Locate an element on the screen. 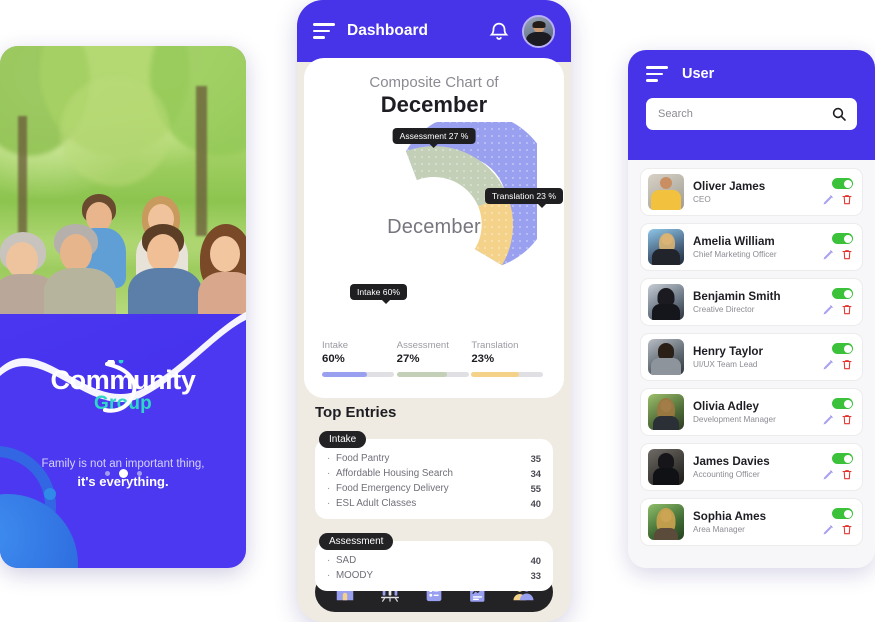 Image resolution: width=875 pixels, height=622 pixels. table-row: Olivia Adley Development Manager is located at coordinates (751, 412).